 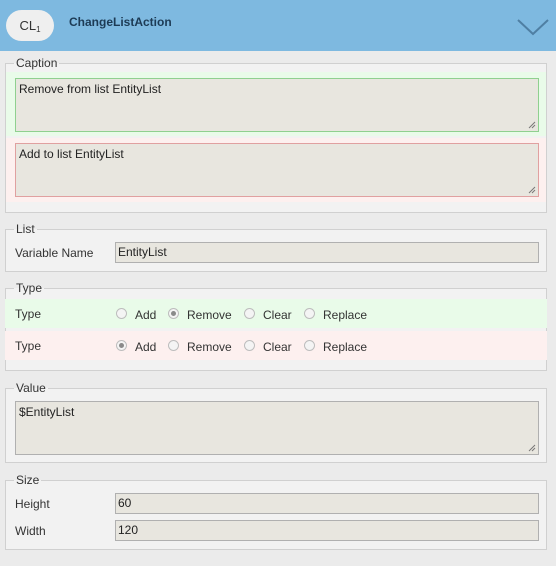 What do you see at coordinates (277, 105) in the screenshot?
I see `caption-new-textarea: Remove from list EntityList` at bounding box center [277, 105].